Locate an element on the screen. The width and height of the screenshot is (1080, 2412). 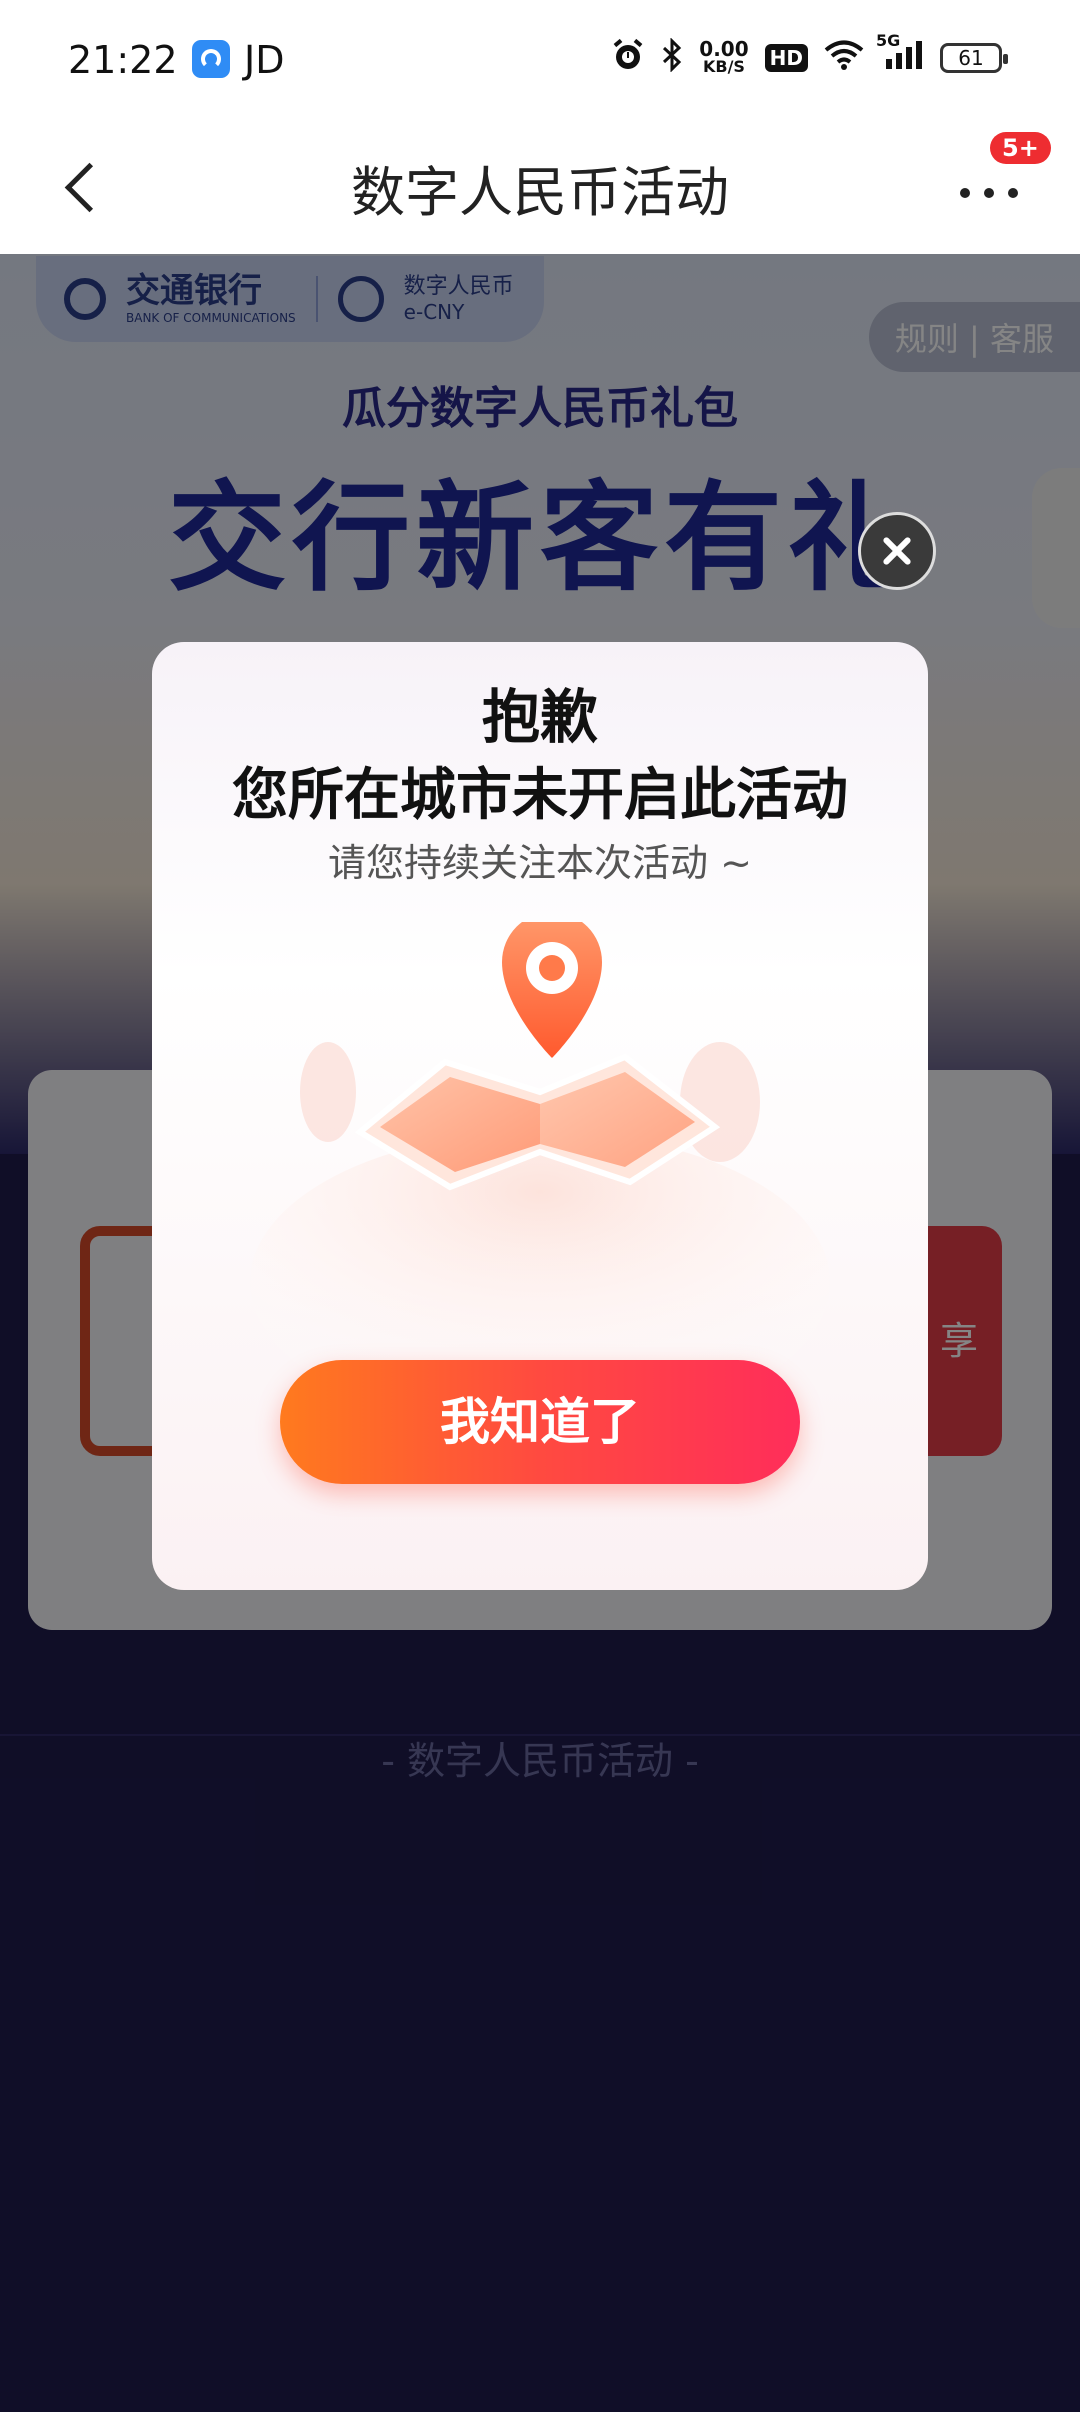
status-app-label: JD is located at coordinates (264, 60).